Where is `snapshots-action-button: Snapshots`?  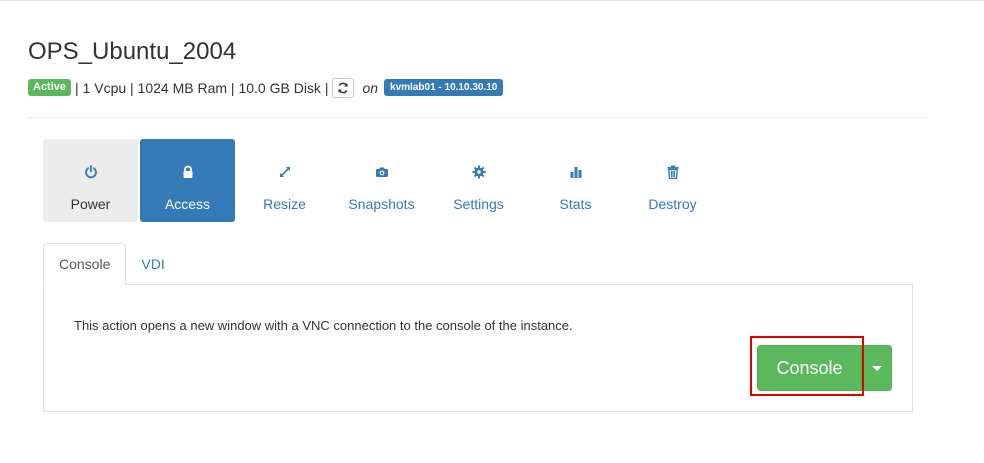
snapshots-action-button: Snapshots is located at coordinates (381, 180).